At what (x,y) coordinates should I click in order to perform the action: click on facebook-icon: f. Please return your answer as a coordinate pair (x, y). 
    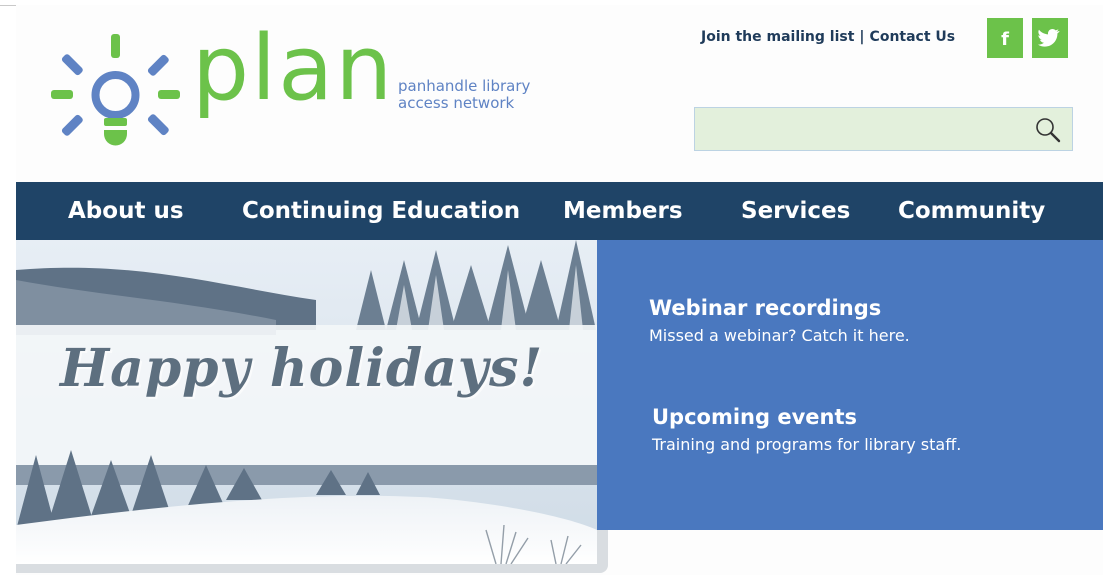
    Looking at the image, I should click on (1005, 39).